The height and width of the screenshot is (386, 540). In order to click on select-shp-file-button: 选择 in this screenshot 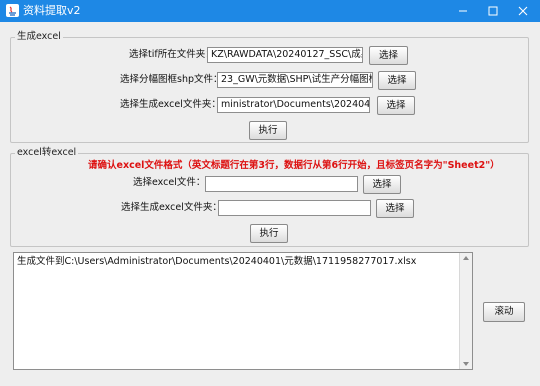, I will do `click(397, 80)`.